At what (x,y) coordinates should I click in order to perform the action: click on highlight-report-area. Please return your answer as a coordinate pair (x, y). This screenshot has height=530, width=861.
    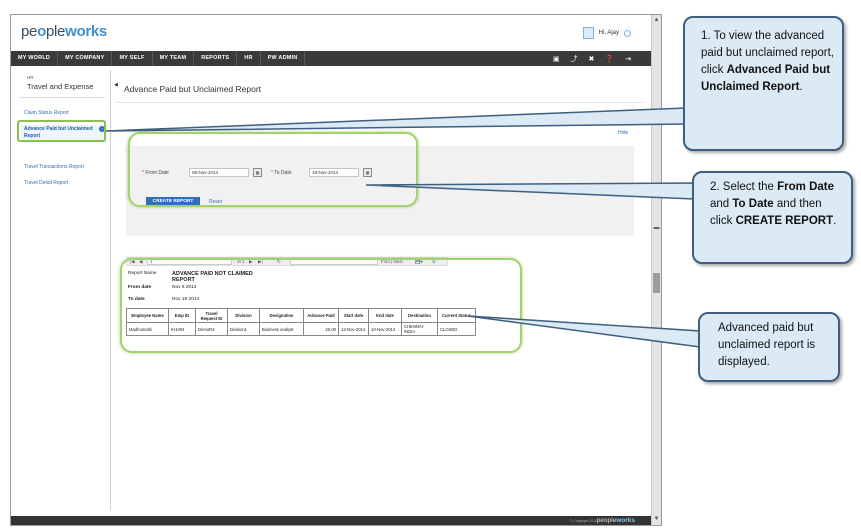
    Looking at the image, I should click on (321, 305).